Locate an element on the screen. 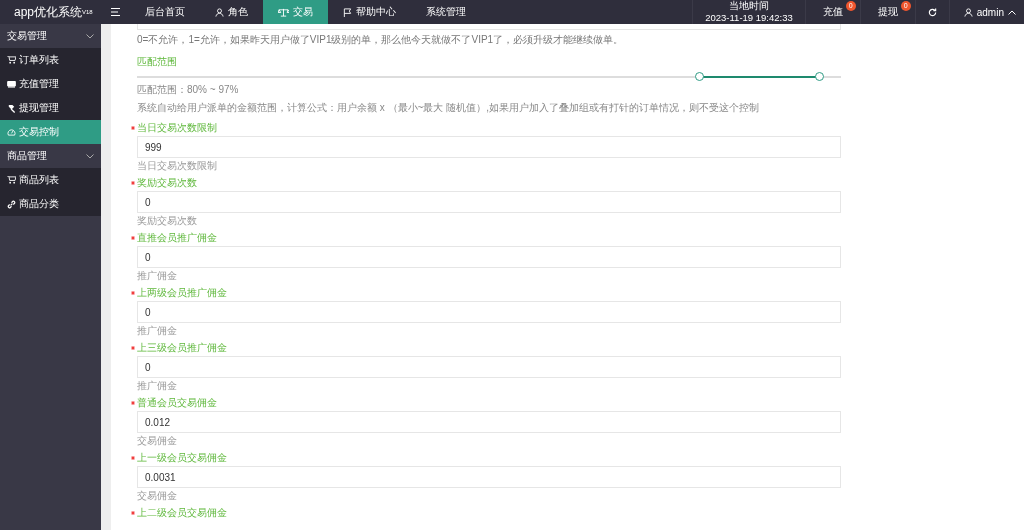 This screenshot has height=530, width=1024. help-text: 系统自动给用户派单的金额范围，计算公式：用户余额 x （最小~最大 随机值）,如果用户加入了叠加组或有打针的订单情况，则不受这个控制 is located at coordinates (448, 108).